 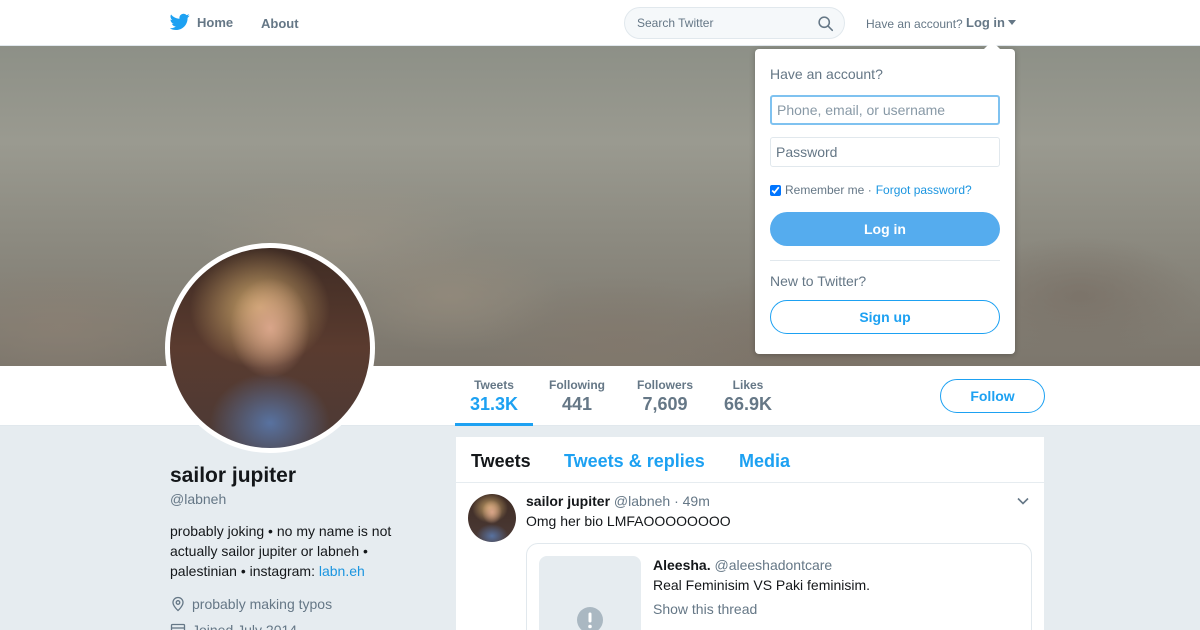 What do you see at coordinates (775, 190) in the screenshot?
I see `remember-me-checkbox` at bounding box center [775, 190].